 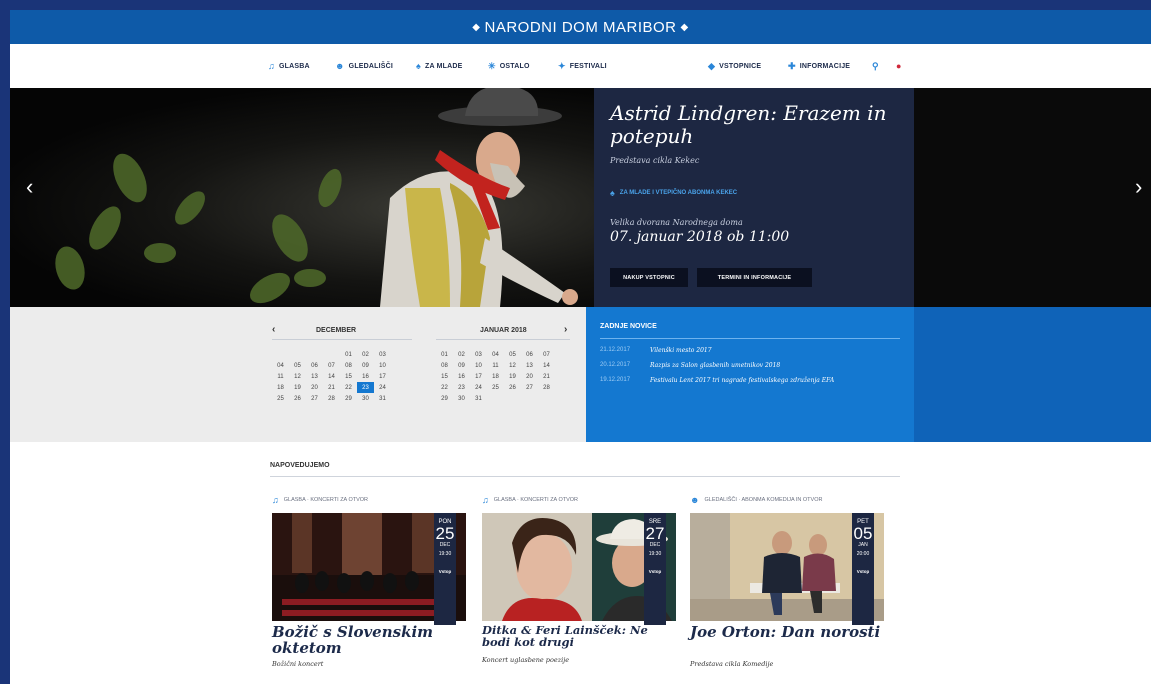 I want to click on news-date: 21.12.2017, so click(x=615, y=350).